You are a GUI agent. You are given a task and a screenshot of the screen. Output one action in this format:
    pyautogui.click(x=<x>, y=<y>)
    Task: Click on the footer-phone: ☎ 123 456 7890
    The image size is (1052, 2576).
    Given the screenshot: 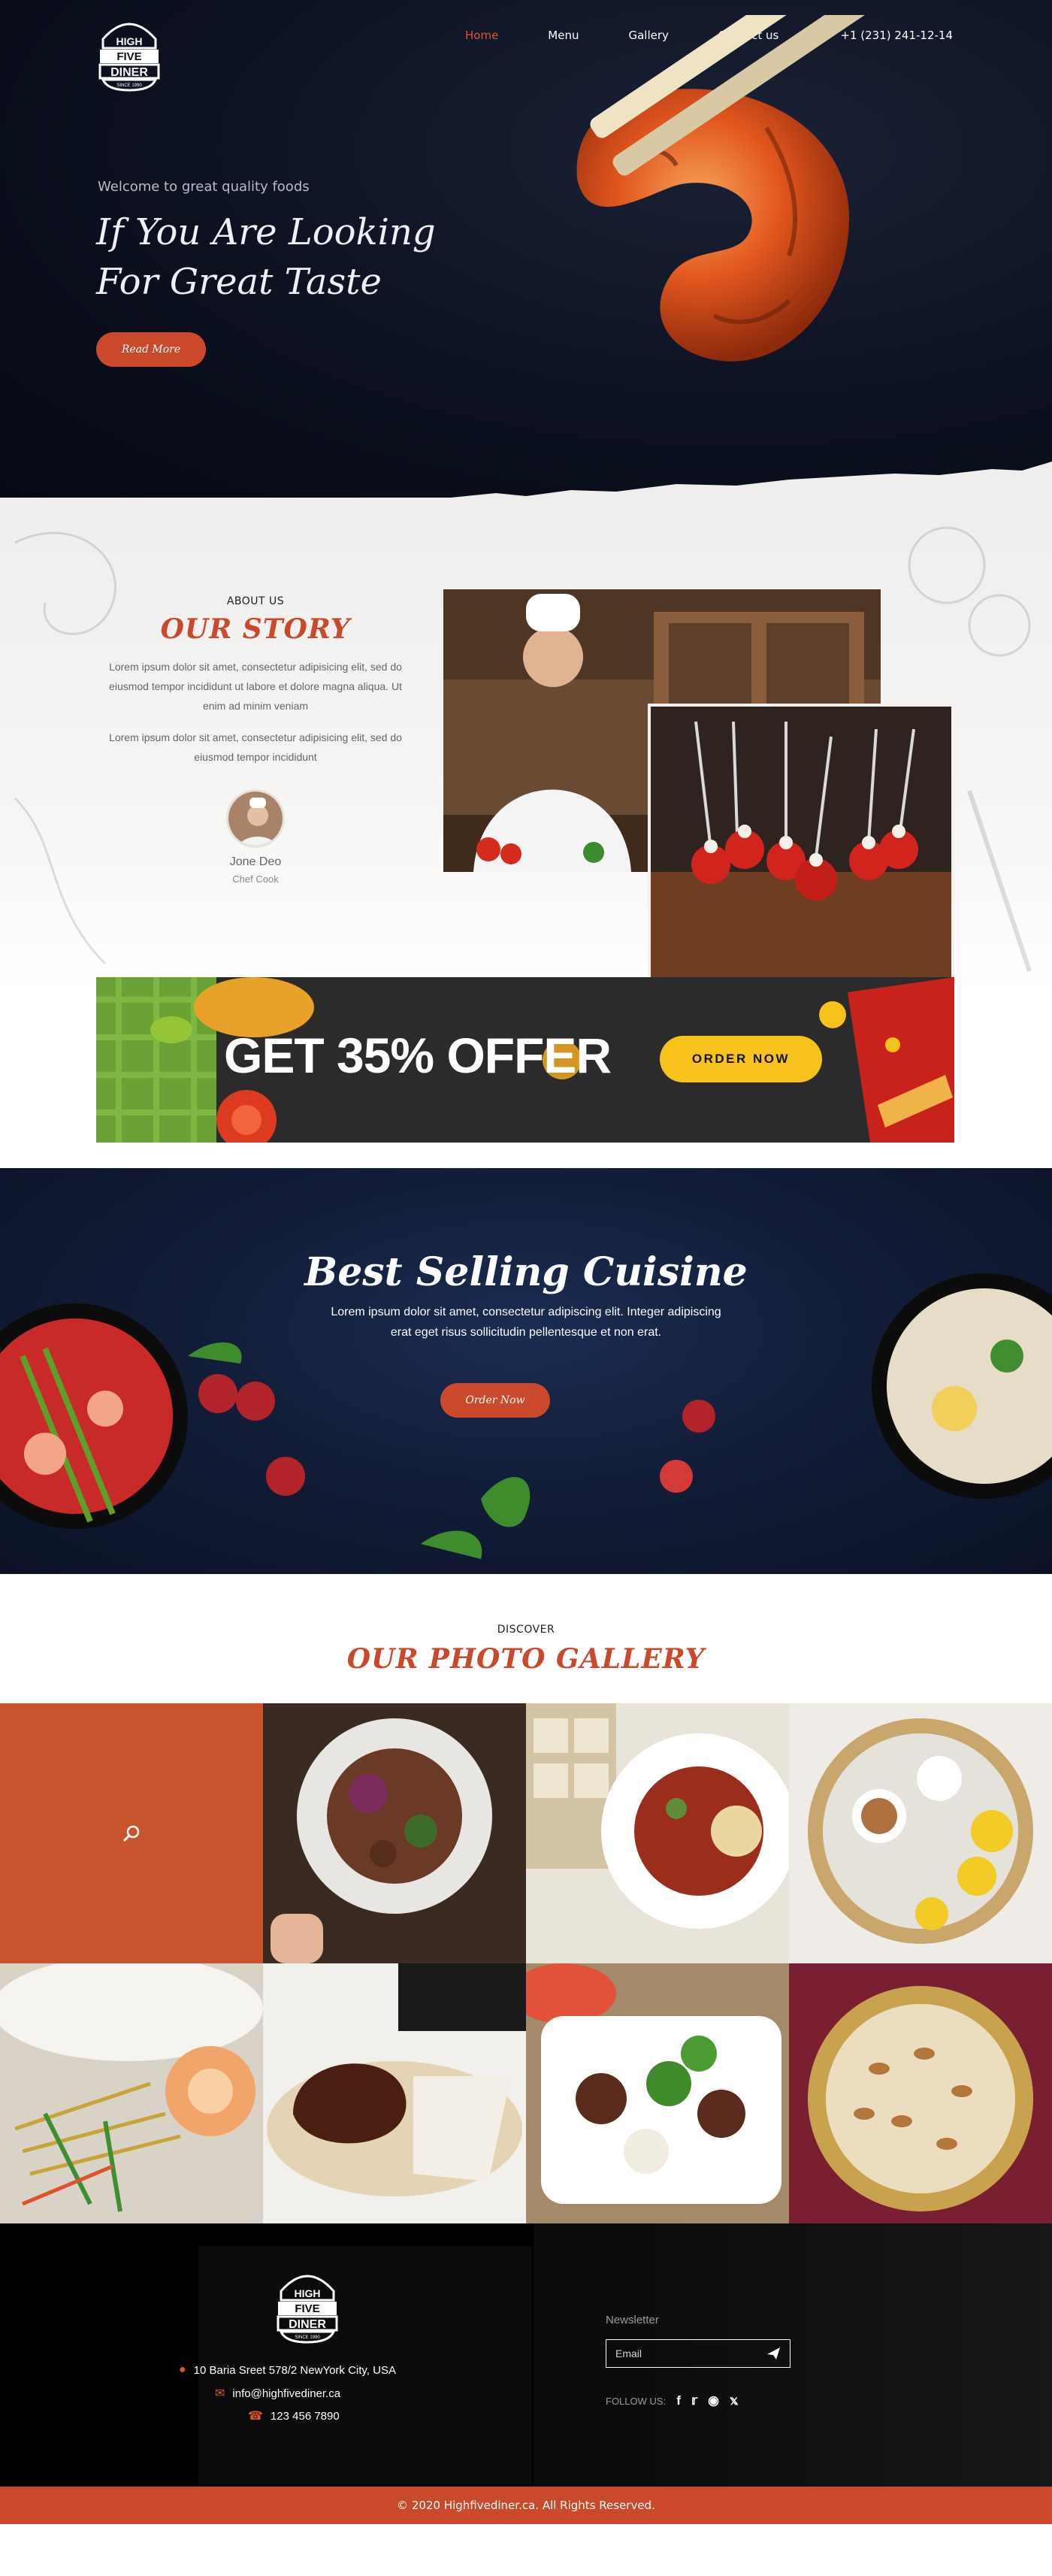 What is the action you would take?
    pyautogui.click(x=294, y=2415)
    